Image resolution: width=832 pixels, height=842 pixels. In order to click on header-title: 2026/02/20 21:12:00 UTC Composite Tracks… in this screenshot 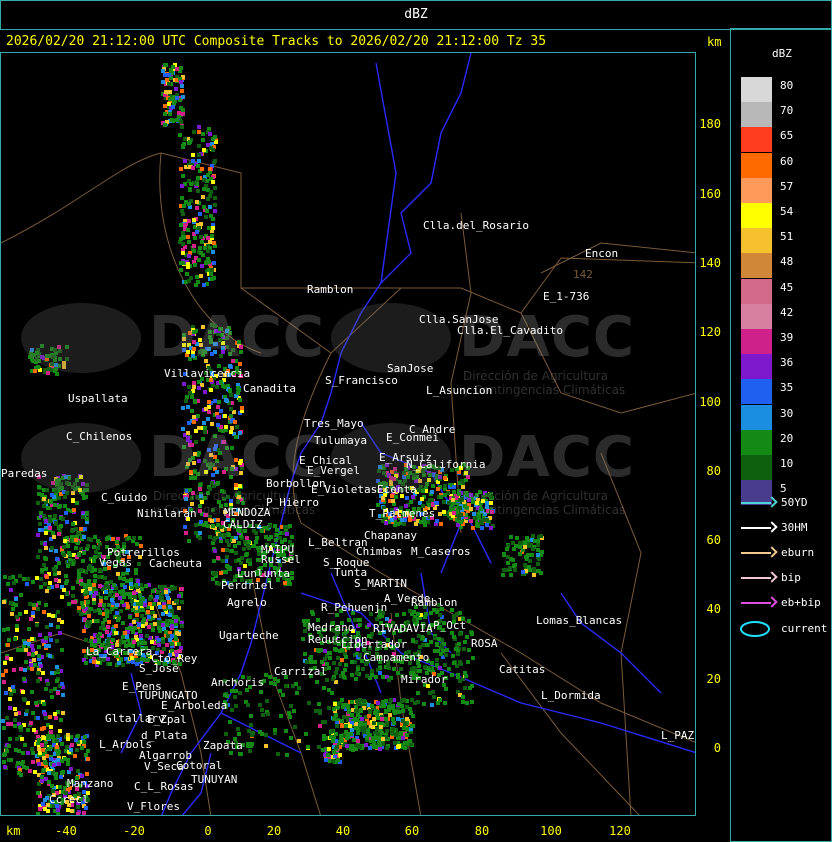, I will do `click(276, 41)`.